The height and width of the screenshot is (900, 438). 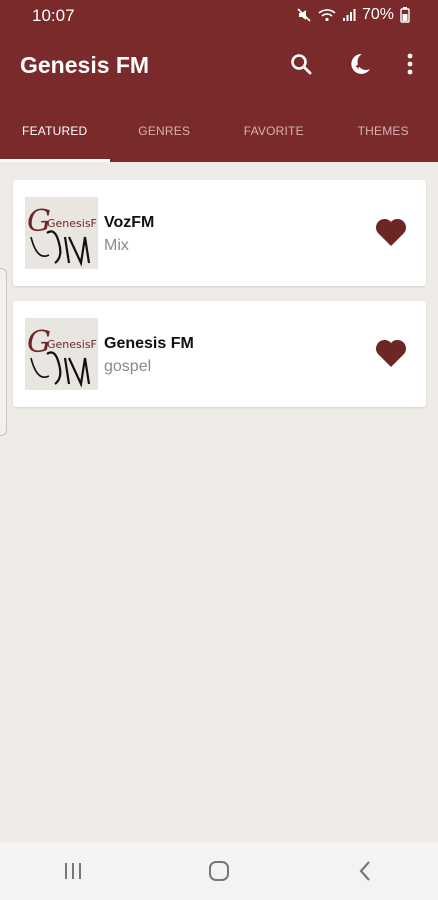 I want to click on battery-icon, so click(x=405, y=15).